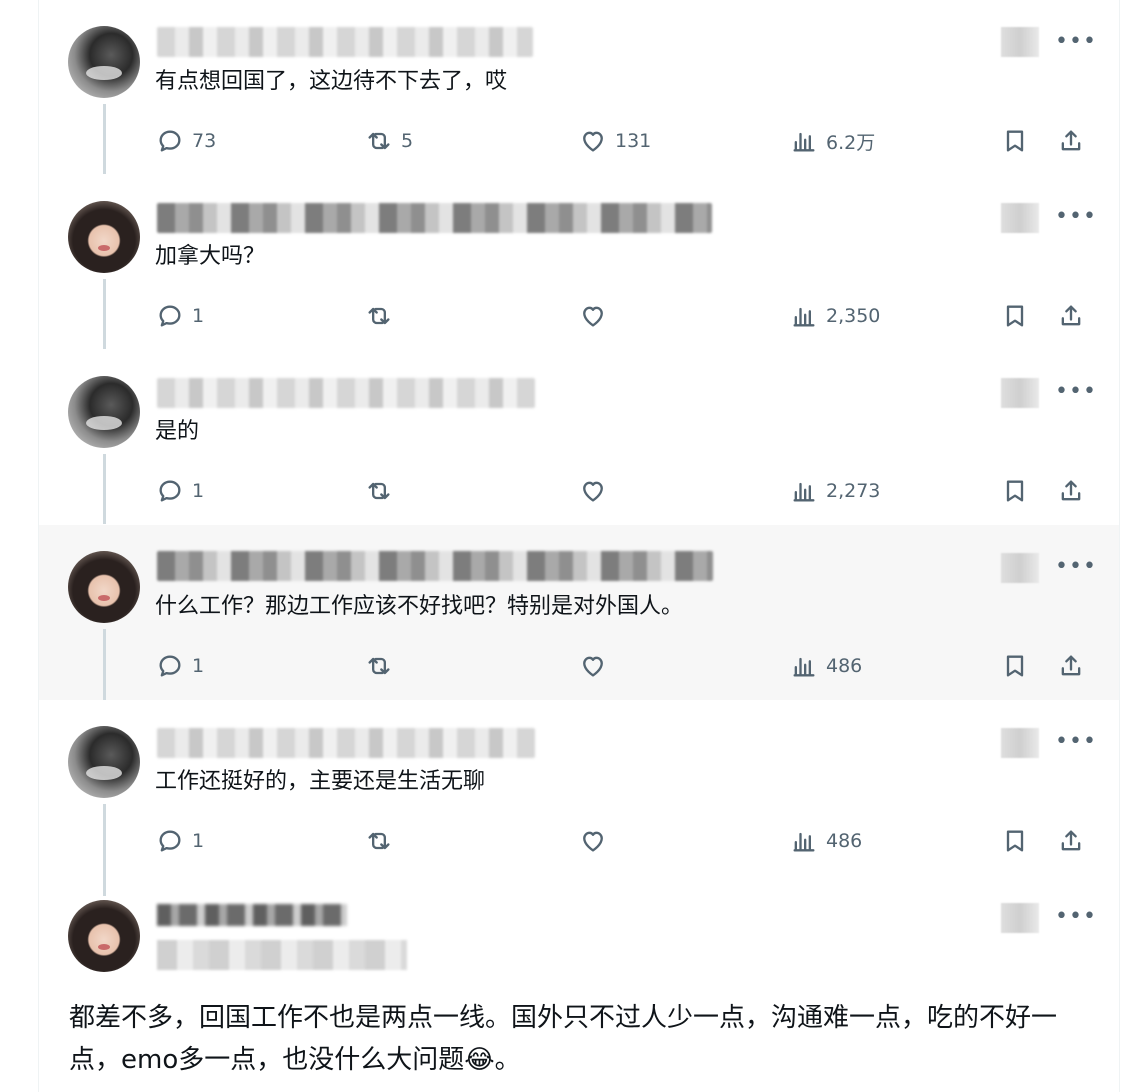 The width and height of the screenshot is (1136, 1092). I want to click on reply-count: 73, so click(204, 141).